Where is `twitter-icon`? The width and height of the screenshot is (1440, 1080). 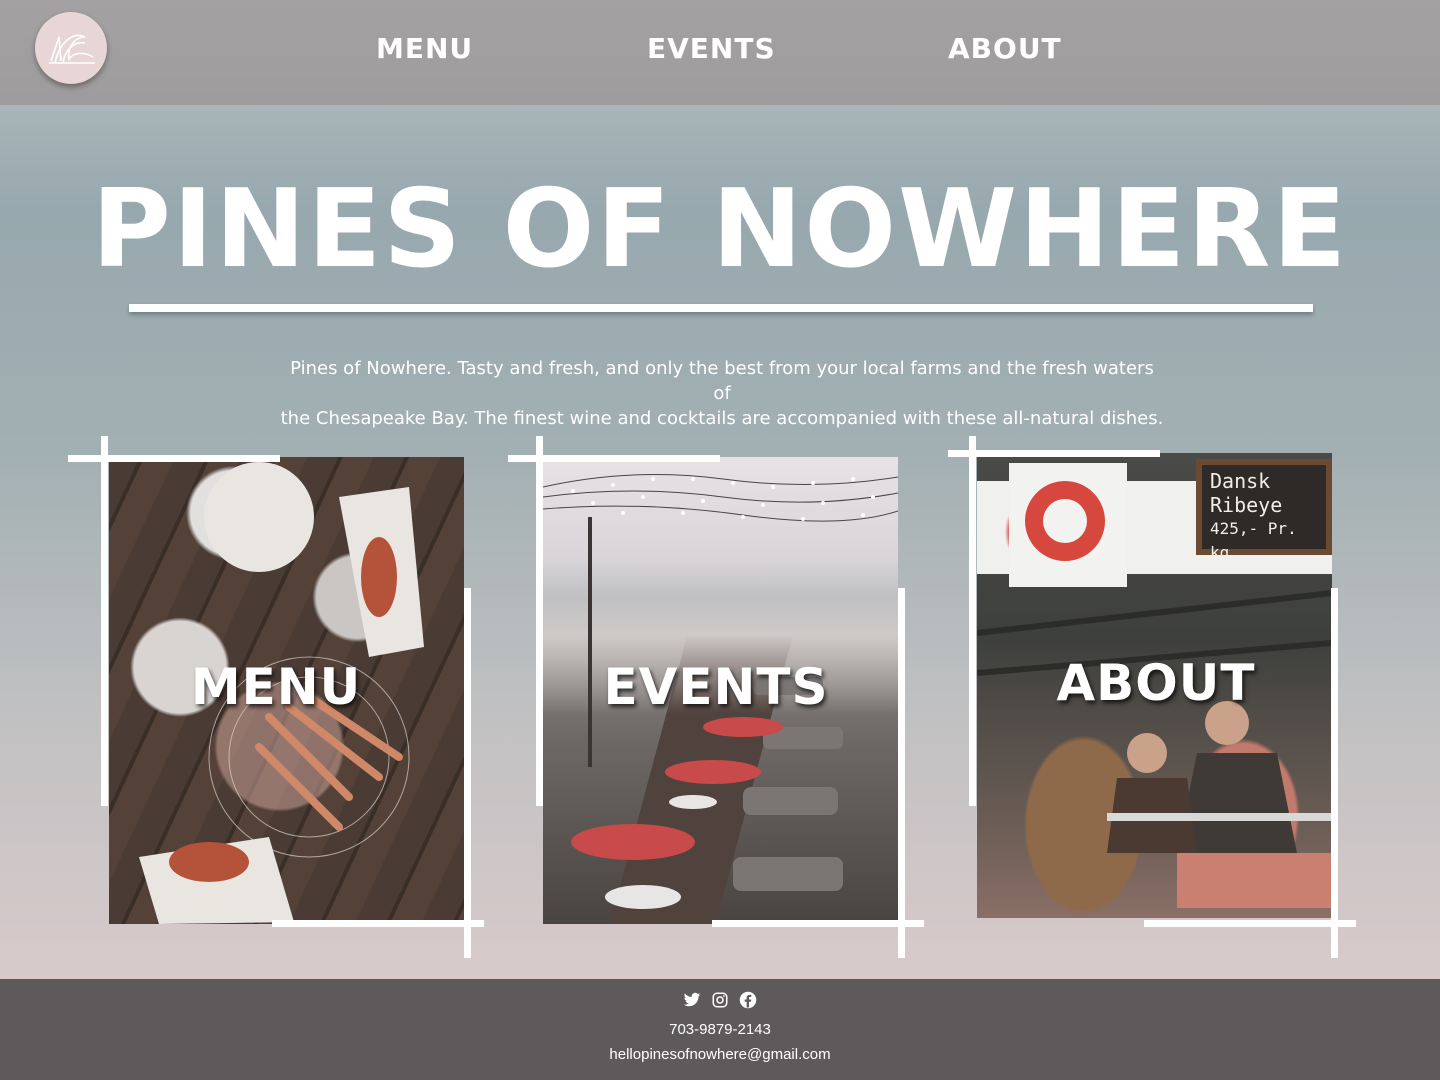 twitter-icon is located at coordinates (692, 1000).